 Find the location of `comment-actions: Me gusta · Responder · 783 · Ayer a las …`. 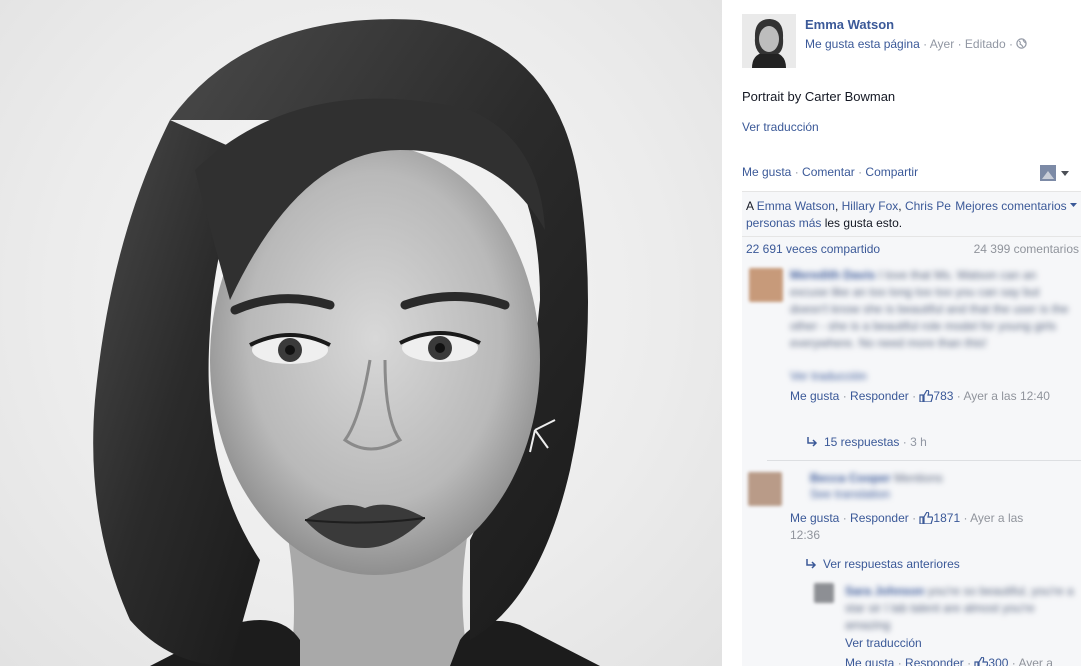

comment-actions: Me gusta · Responder · 783 · Ayer a las … is located at coordinates (920, 396).